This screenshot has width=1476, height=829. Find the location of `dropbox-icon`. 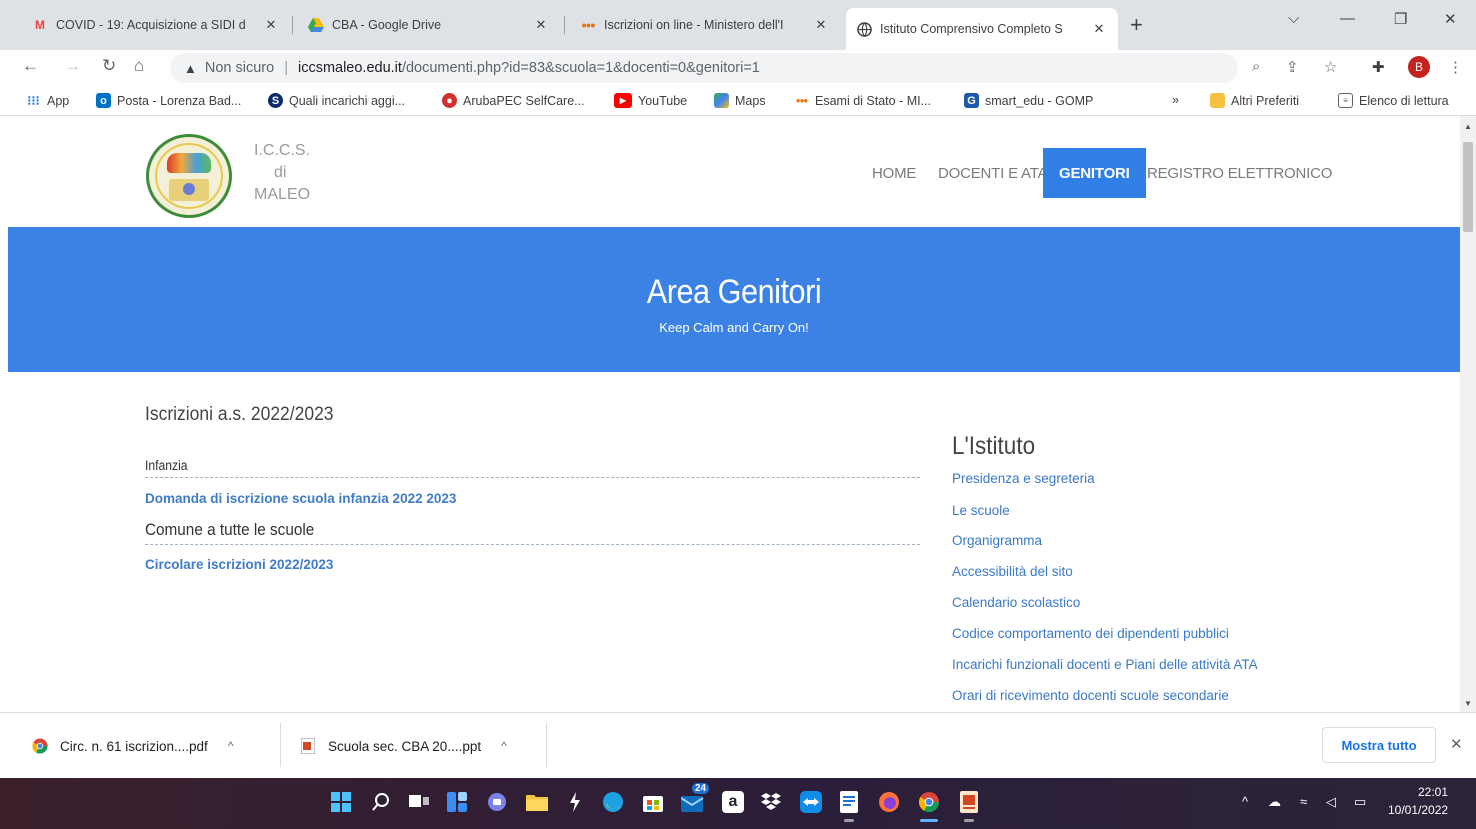

dropbox-icon is located at coordinates (771, 802).